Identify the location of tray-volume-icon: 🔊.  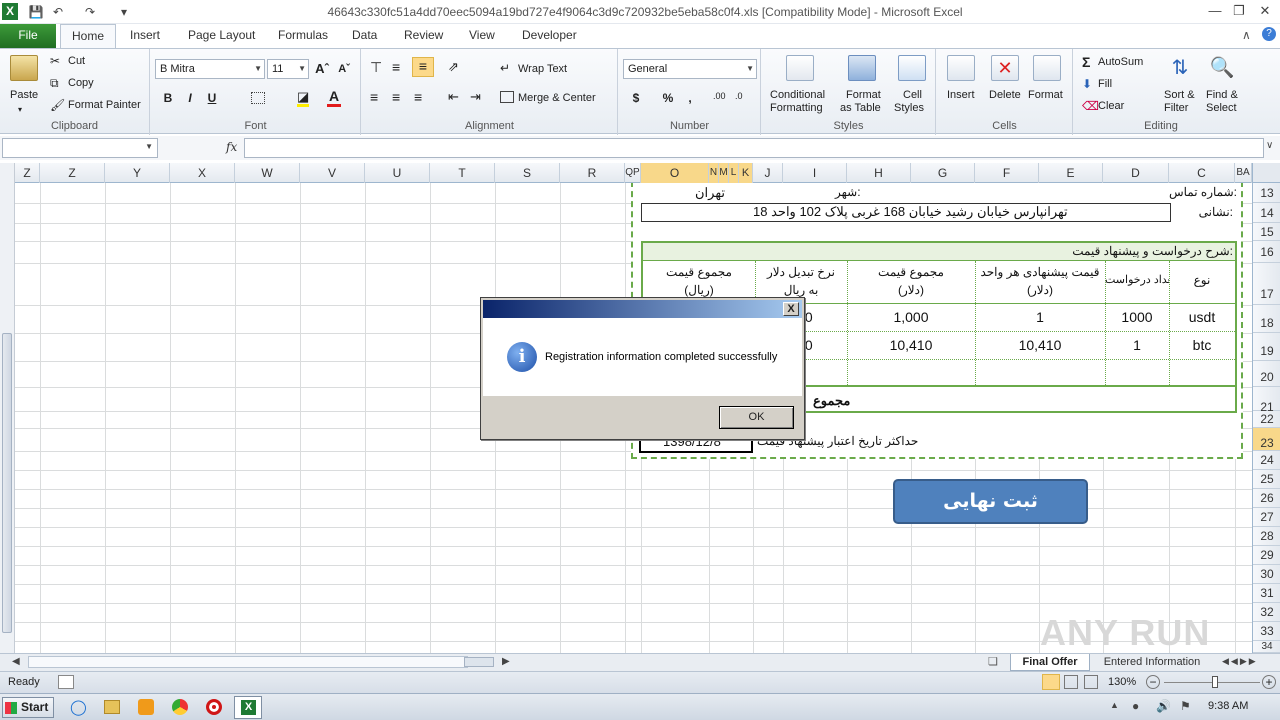
(1163, 706).